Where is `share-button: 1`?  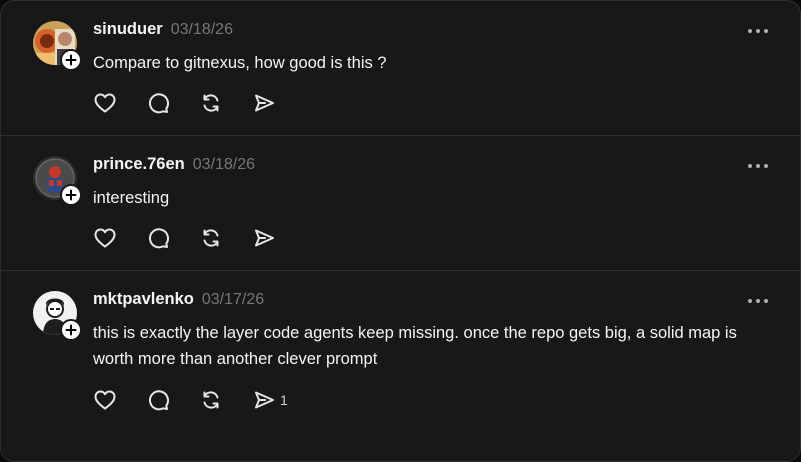
share-button: 1 is located at coordinates (270, 400).